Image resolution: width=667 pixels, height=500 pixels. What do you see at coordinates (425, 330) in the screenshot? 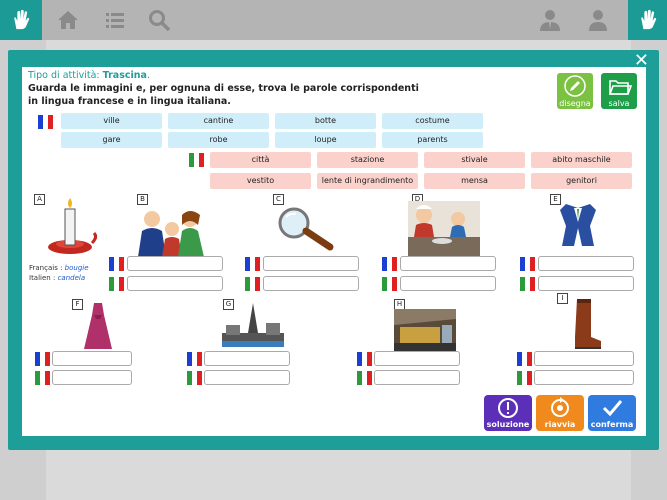
I see `station-icon` at bounding box center [425, 330].